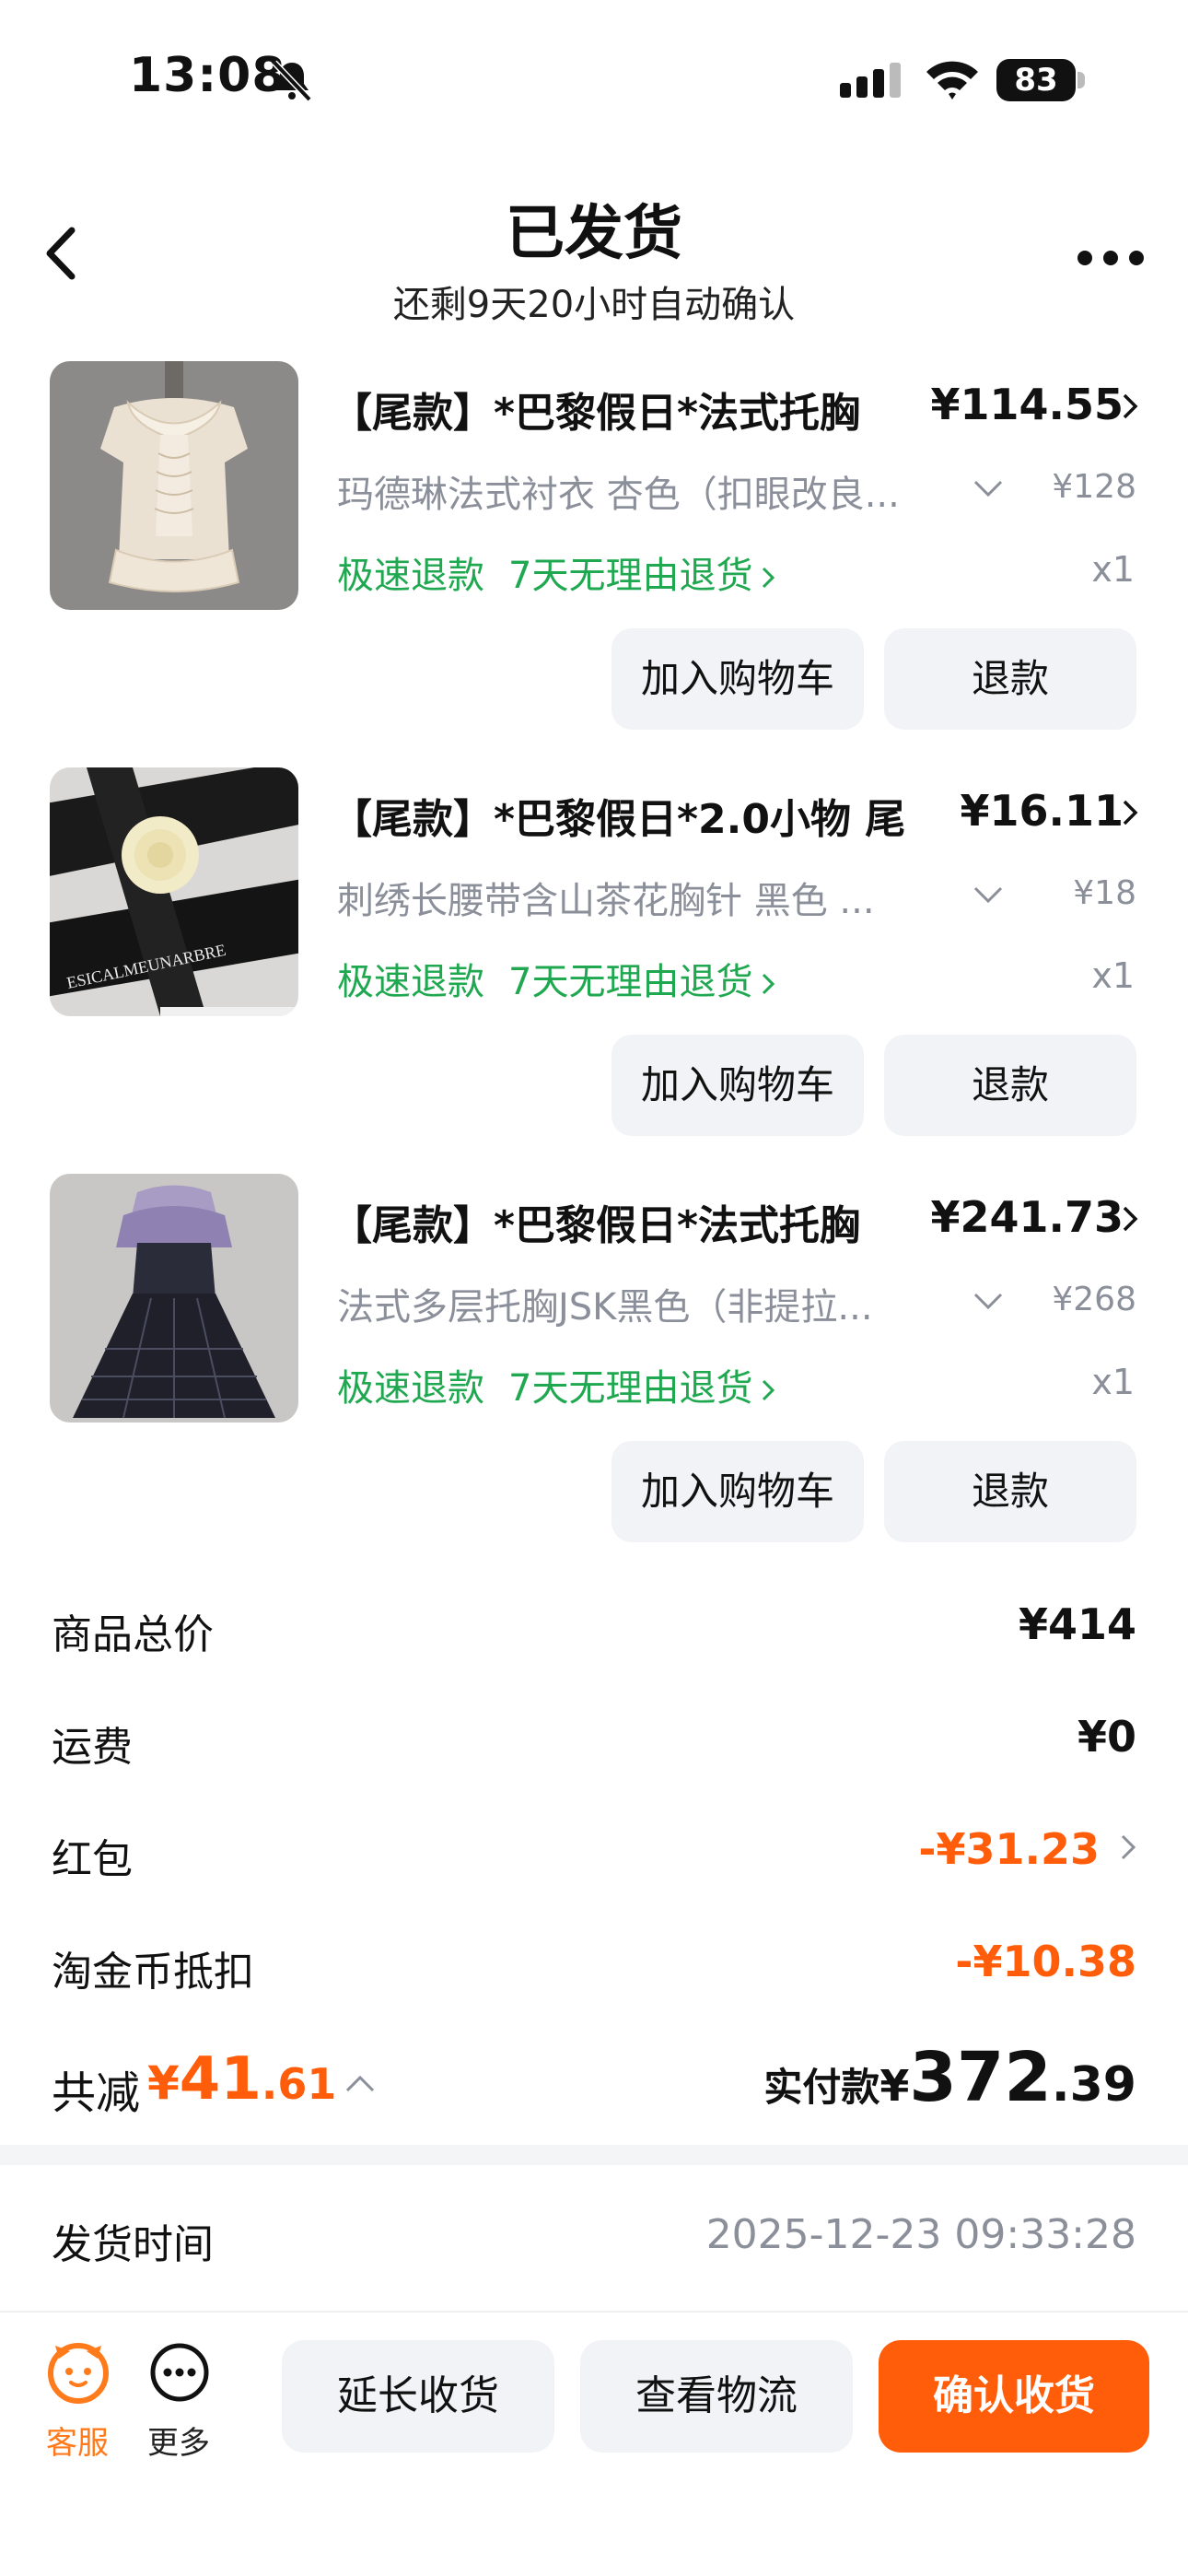 The width and height of the screenshot is (1188, 2576). What do you see at coordinates (1027, 404) in the screenshot?
I see `item-price: ¥114.55` at bounding box center [1027, 404].